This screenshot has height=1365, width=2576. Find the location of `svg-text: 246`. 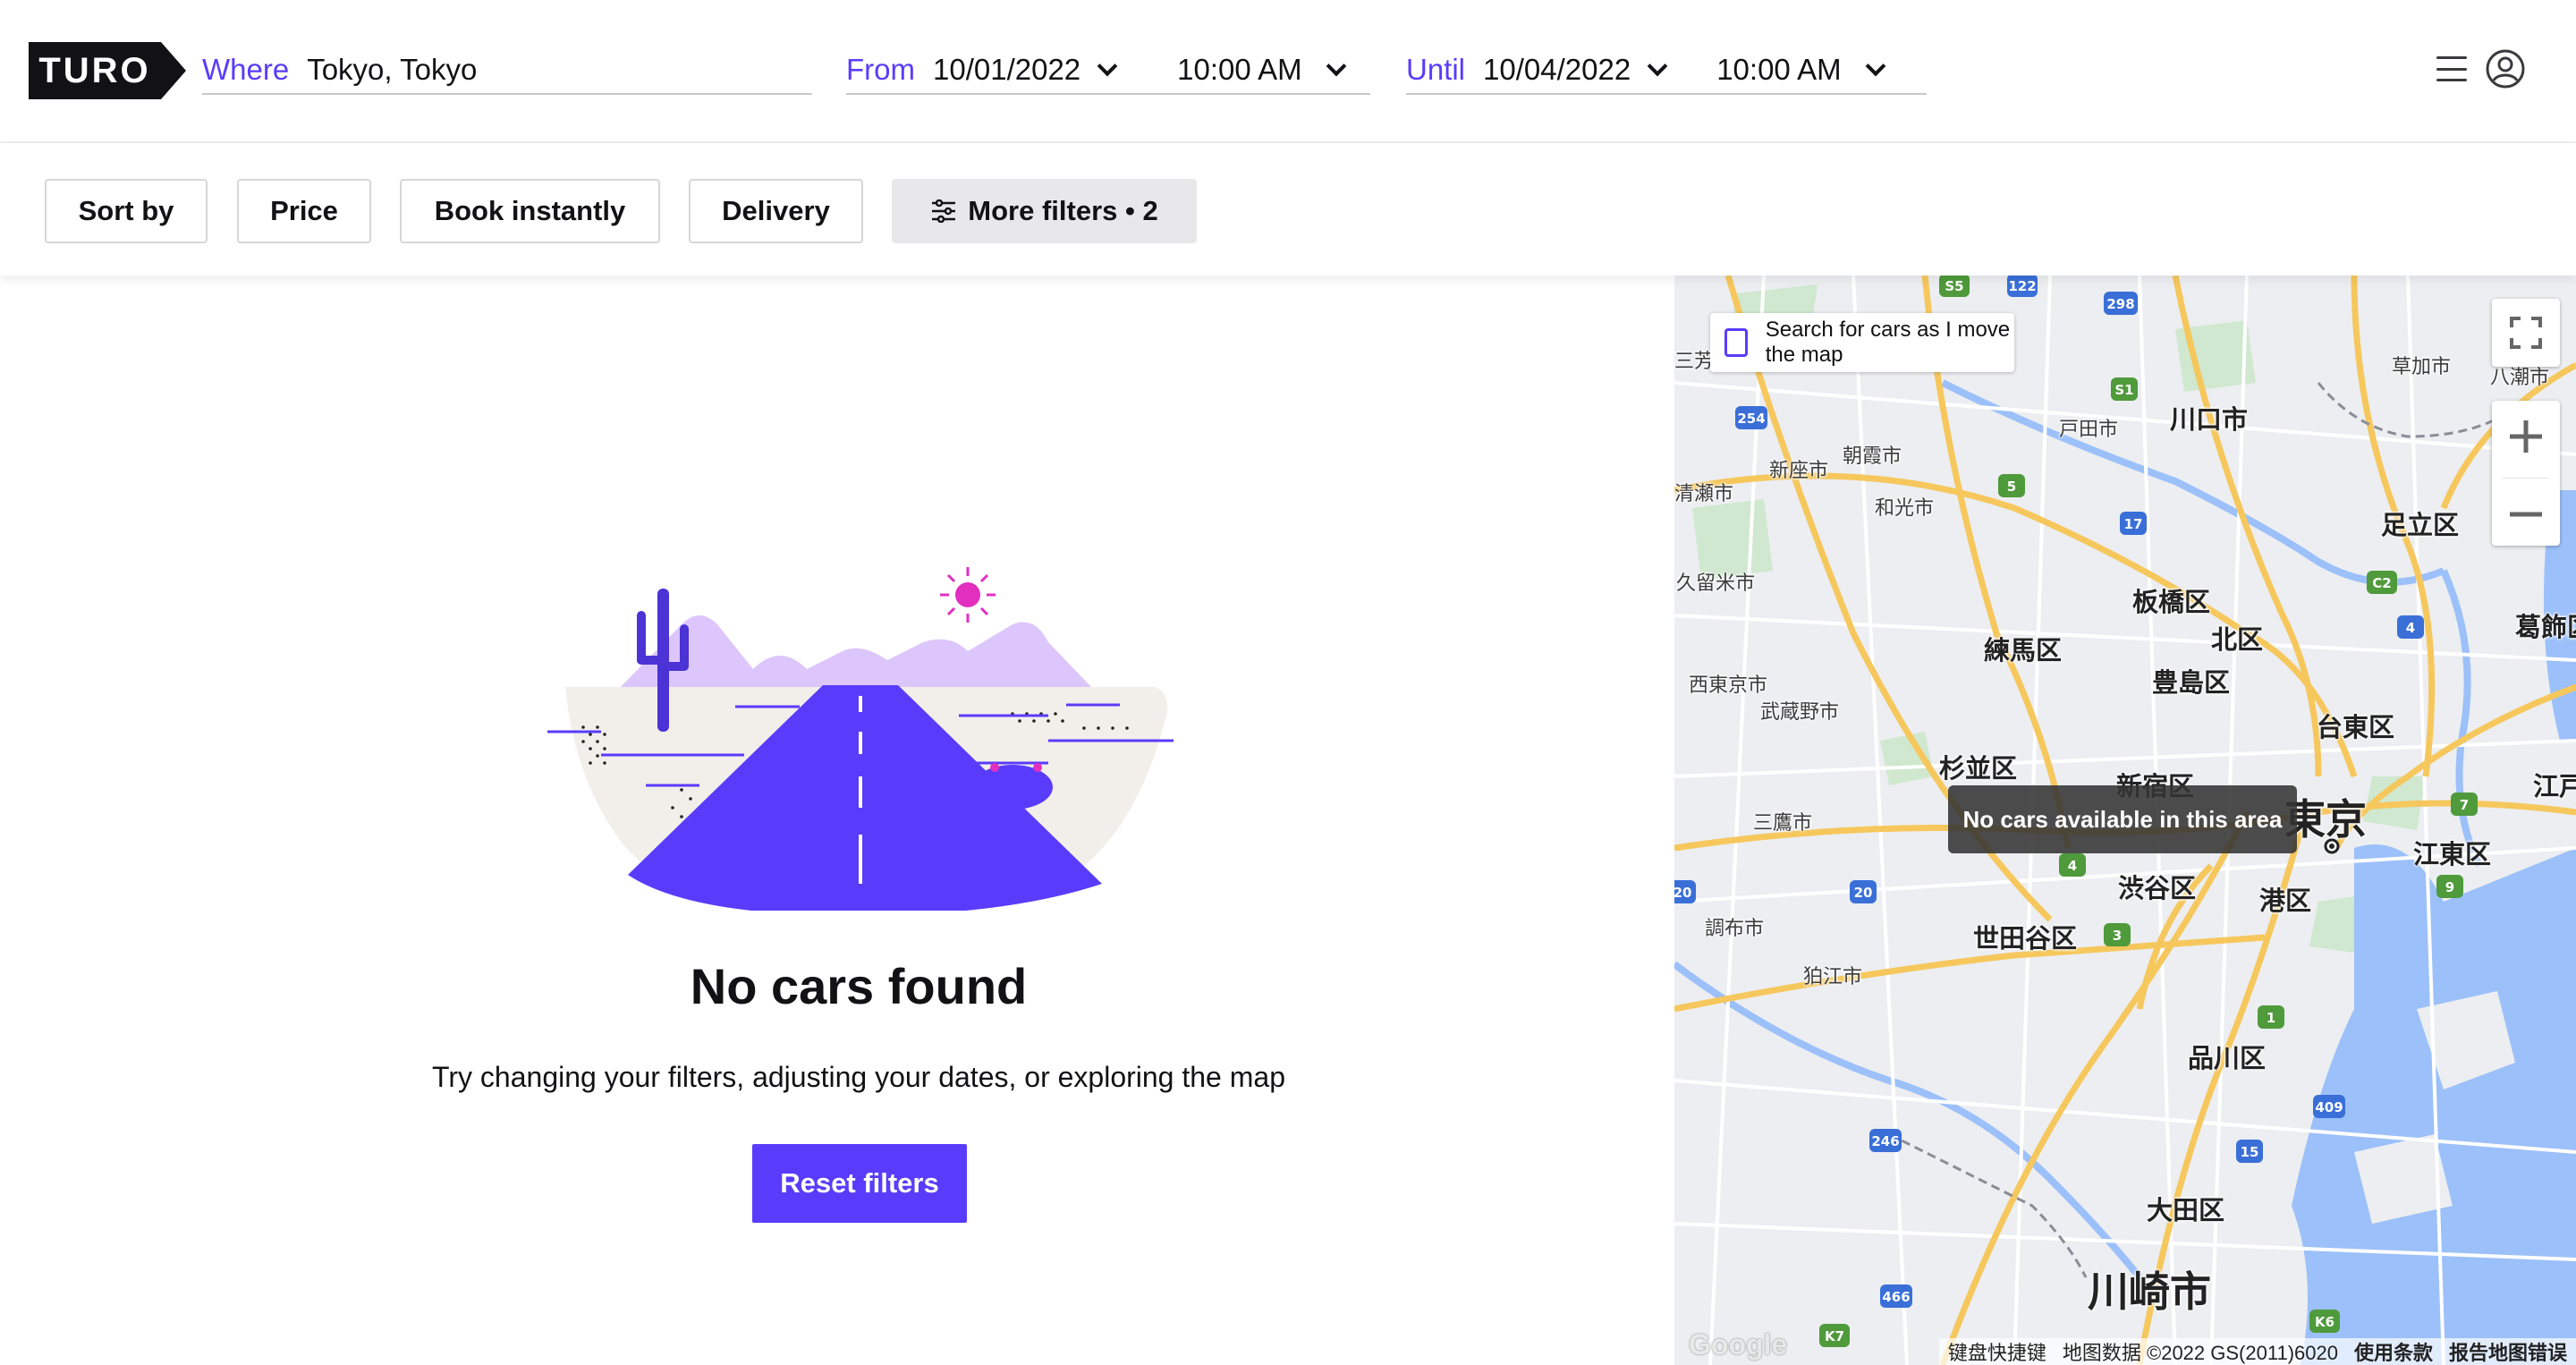

svg-text: 246 is located at coordinates (1885, 1141).